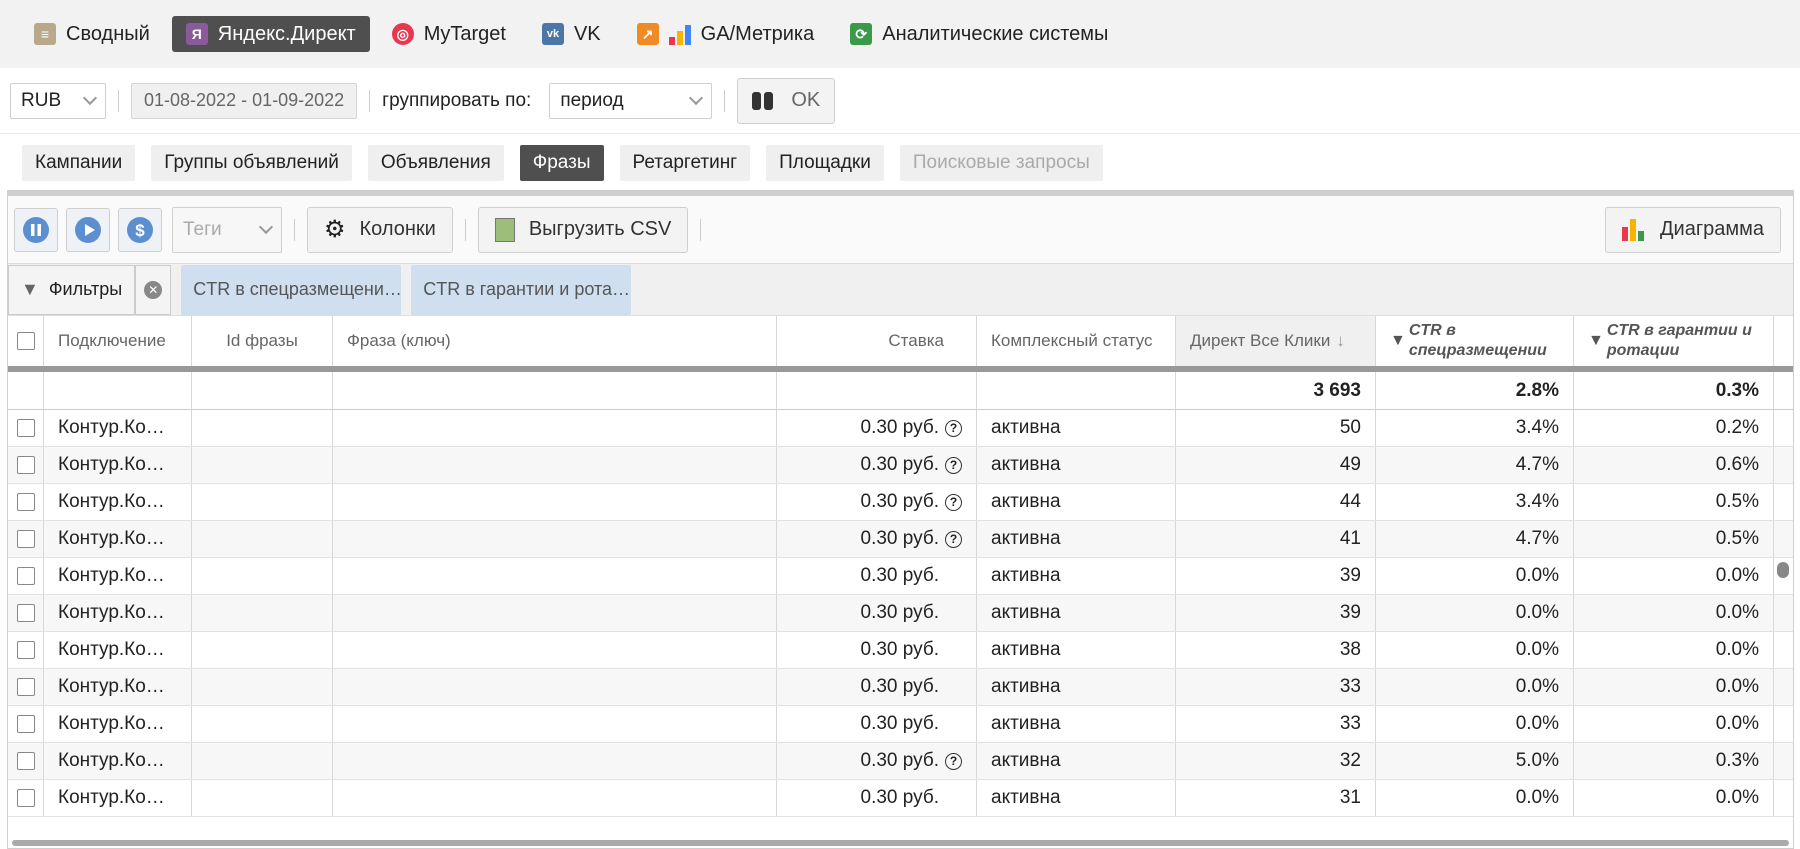 This screenshot has height=849, width=1800. Describe the element at coordinates (1475, 650) in the screenshot. I see `cell-ctr-special: 0.0%` at that location.